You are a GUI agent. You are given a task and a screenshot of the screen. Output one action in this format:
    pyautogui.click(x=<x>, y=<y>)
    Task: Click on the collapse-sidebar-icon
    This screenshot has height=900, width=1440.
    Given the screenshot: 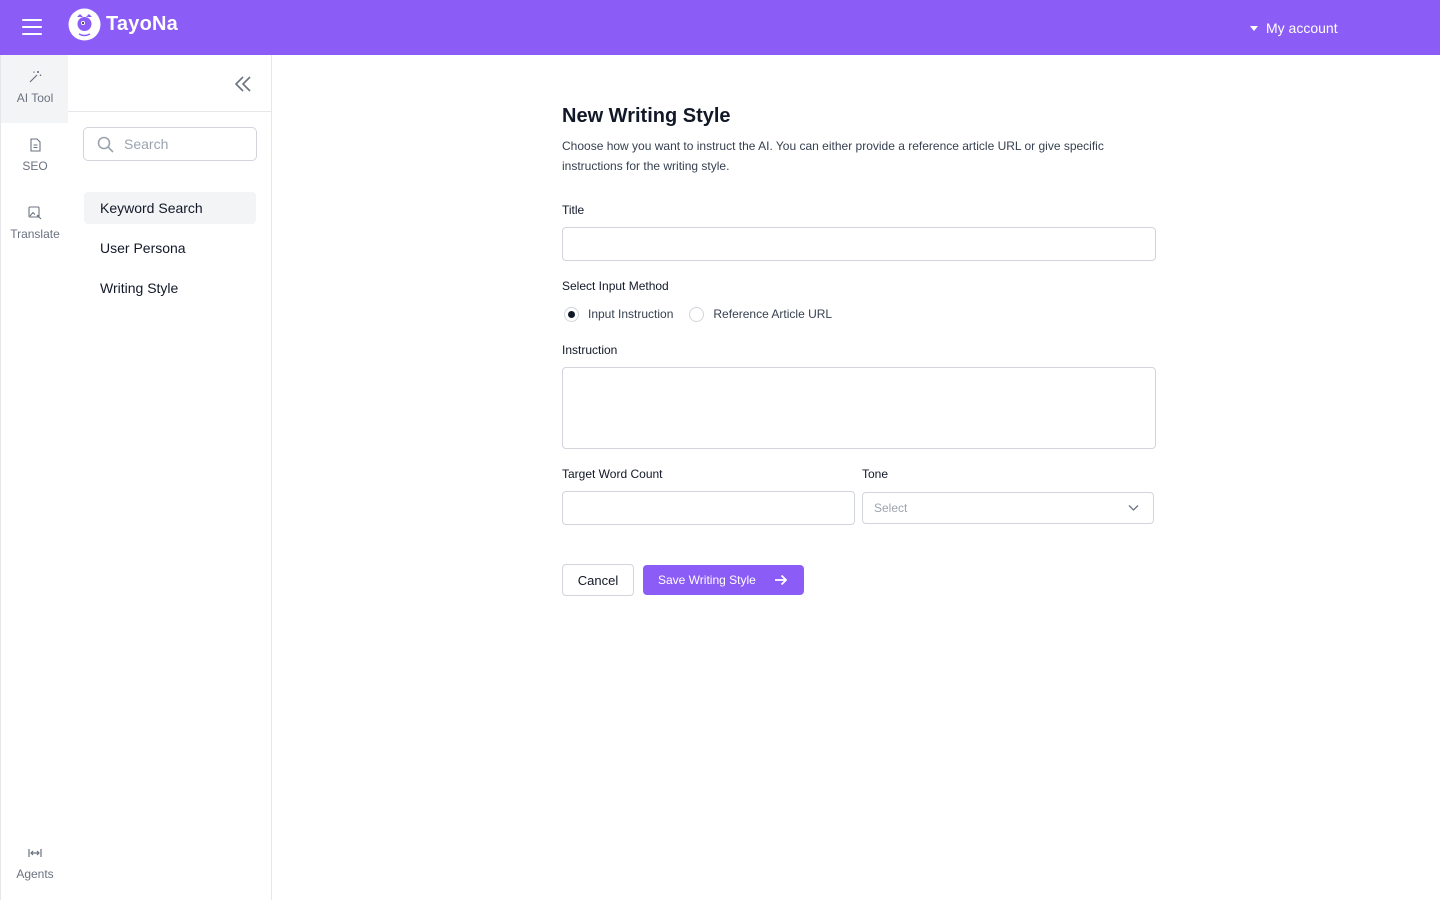 What is the action you would take?
    pyautogui.click(x=243, y=84)
    